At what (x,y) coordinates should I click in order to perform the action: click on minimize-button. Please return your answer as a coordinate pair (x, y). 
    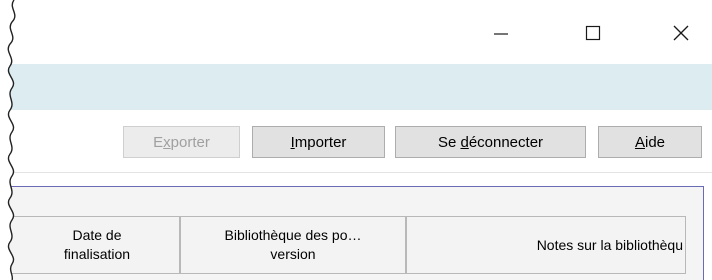
    Looking at the image, I should click on (501, 33).